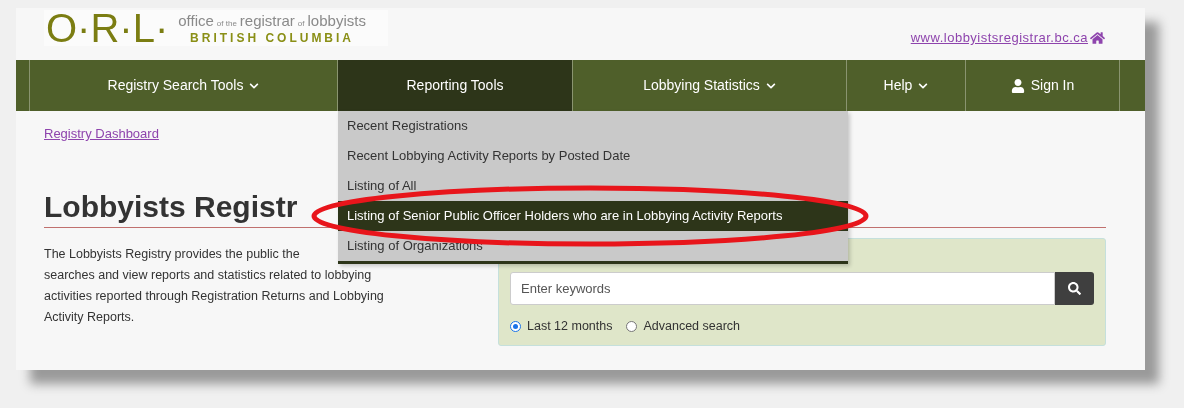  Describe the element at coordinates (692, 326) in the screenshot. I see `radio-label: Advanced search` at that location.